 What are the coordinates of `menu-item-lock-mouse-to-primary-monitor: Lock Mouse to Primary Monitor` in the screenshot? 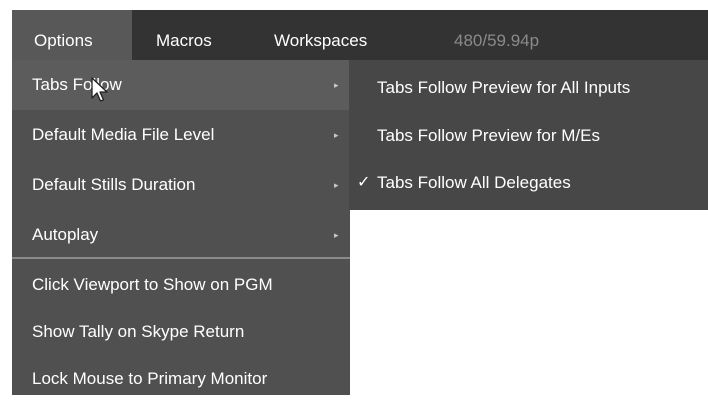 It's located at (181, 379).